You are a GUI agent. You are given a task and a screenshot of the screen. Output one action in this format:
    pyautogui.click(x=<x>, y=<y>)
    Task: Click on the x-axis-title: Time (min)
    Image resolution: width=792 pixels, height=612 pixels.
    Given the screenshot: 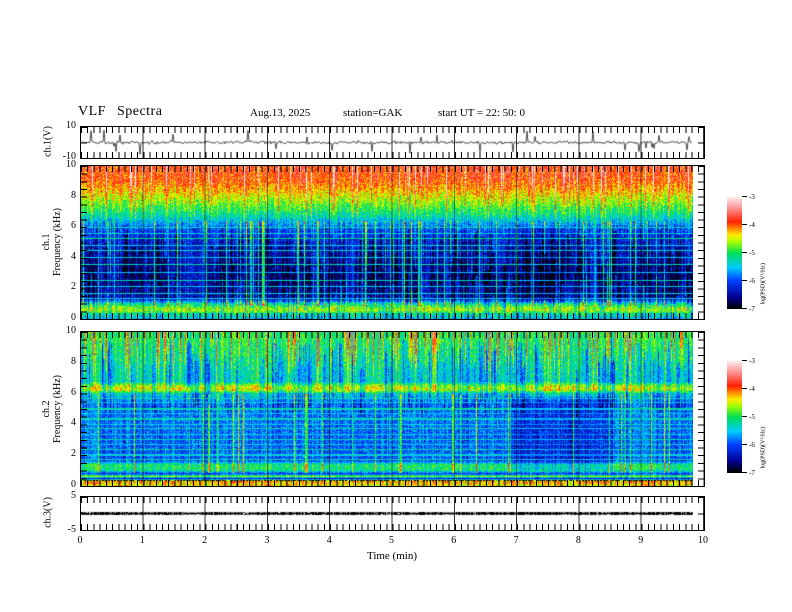 What is the action you would take?
    pyautogui.click(x=391, y=556)
    